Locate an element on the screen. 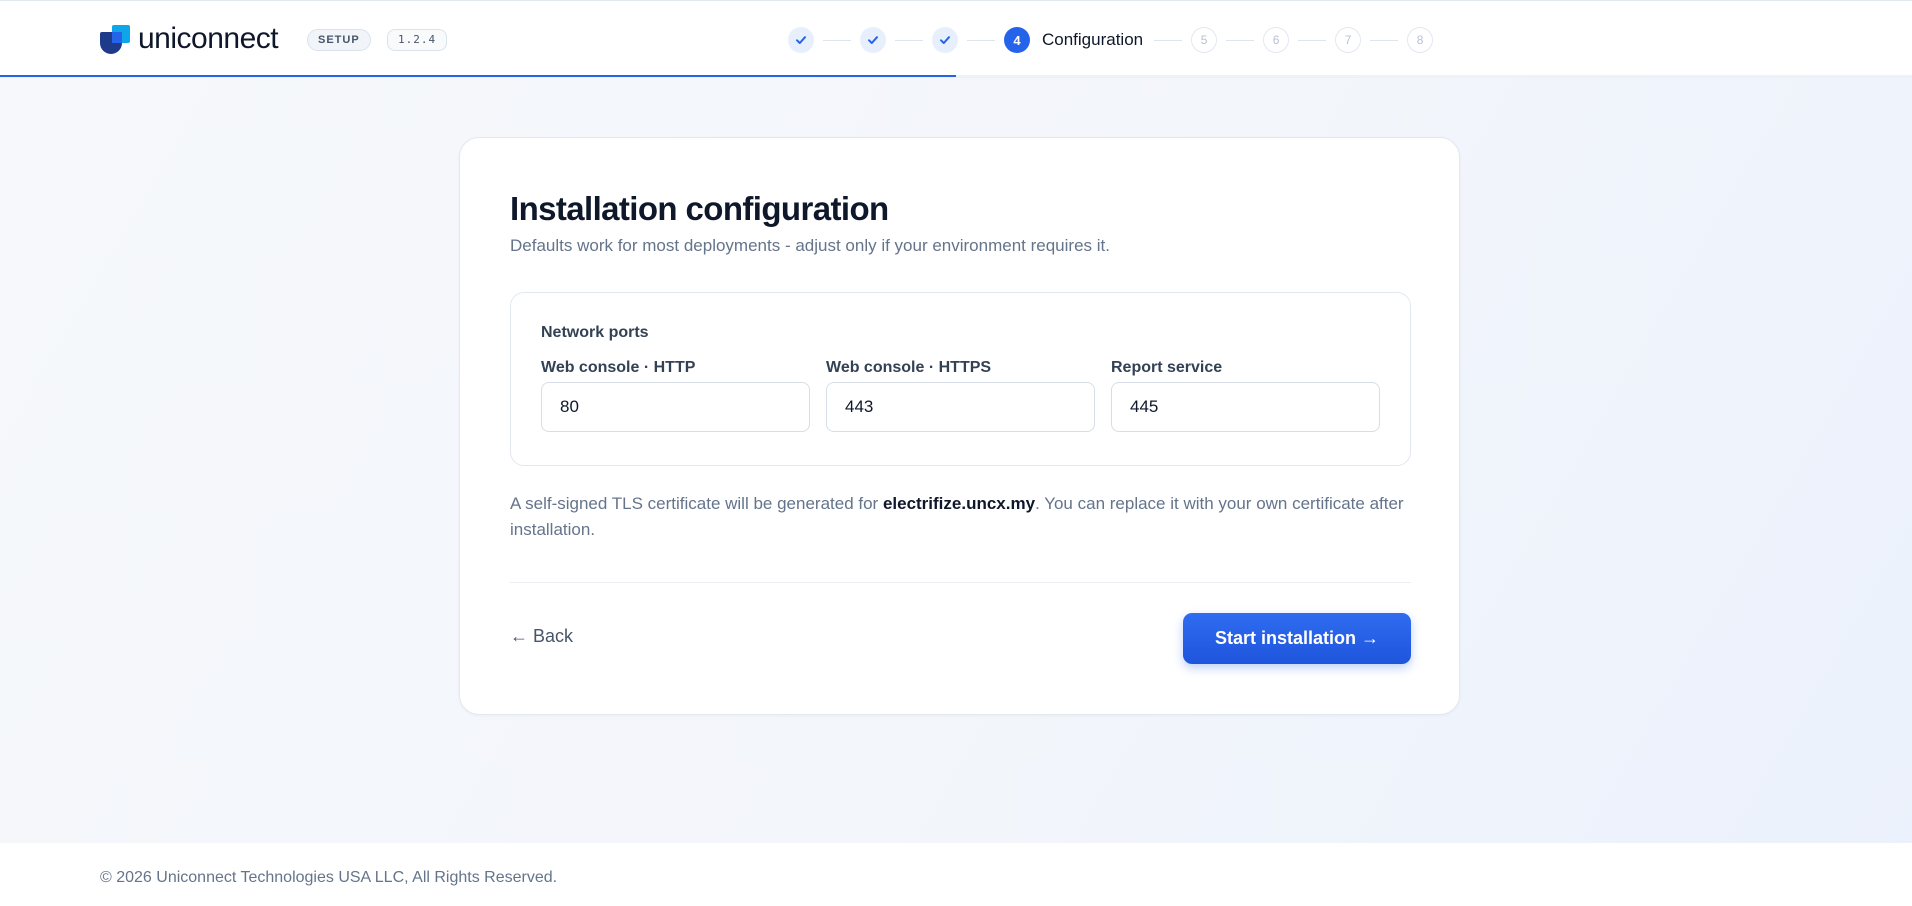  uniconnect-logo-icon is located at coordinates (115, 39).